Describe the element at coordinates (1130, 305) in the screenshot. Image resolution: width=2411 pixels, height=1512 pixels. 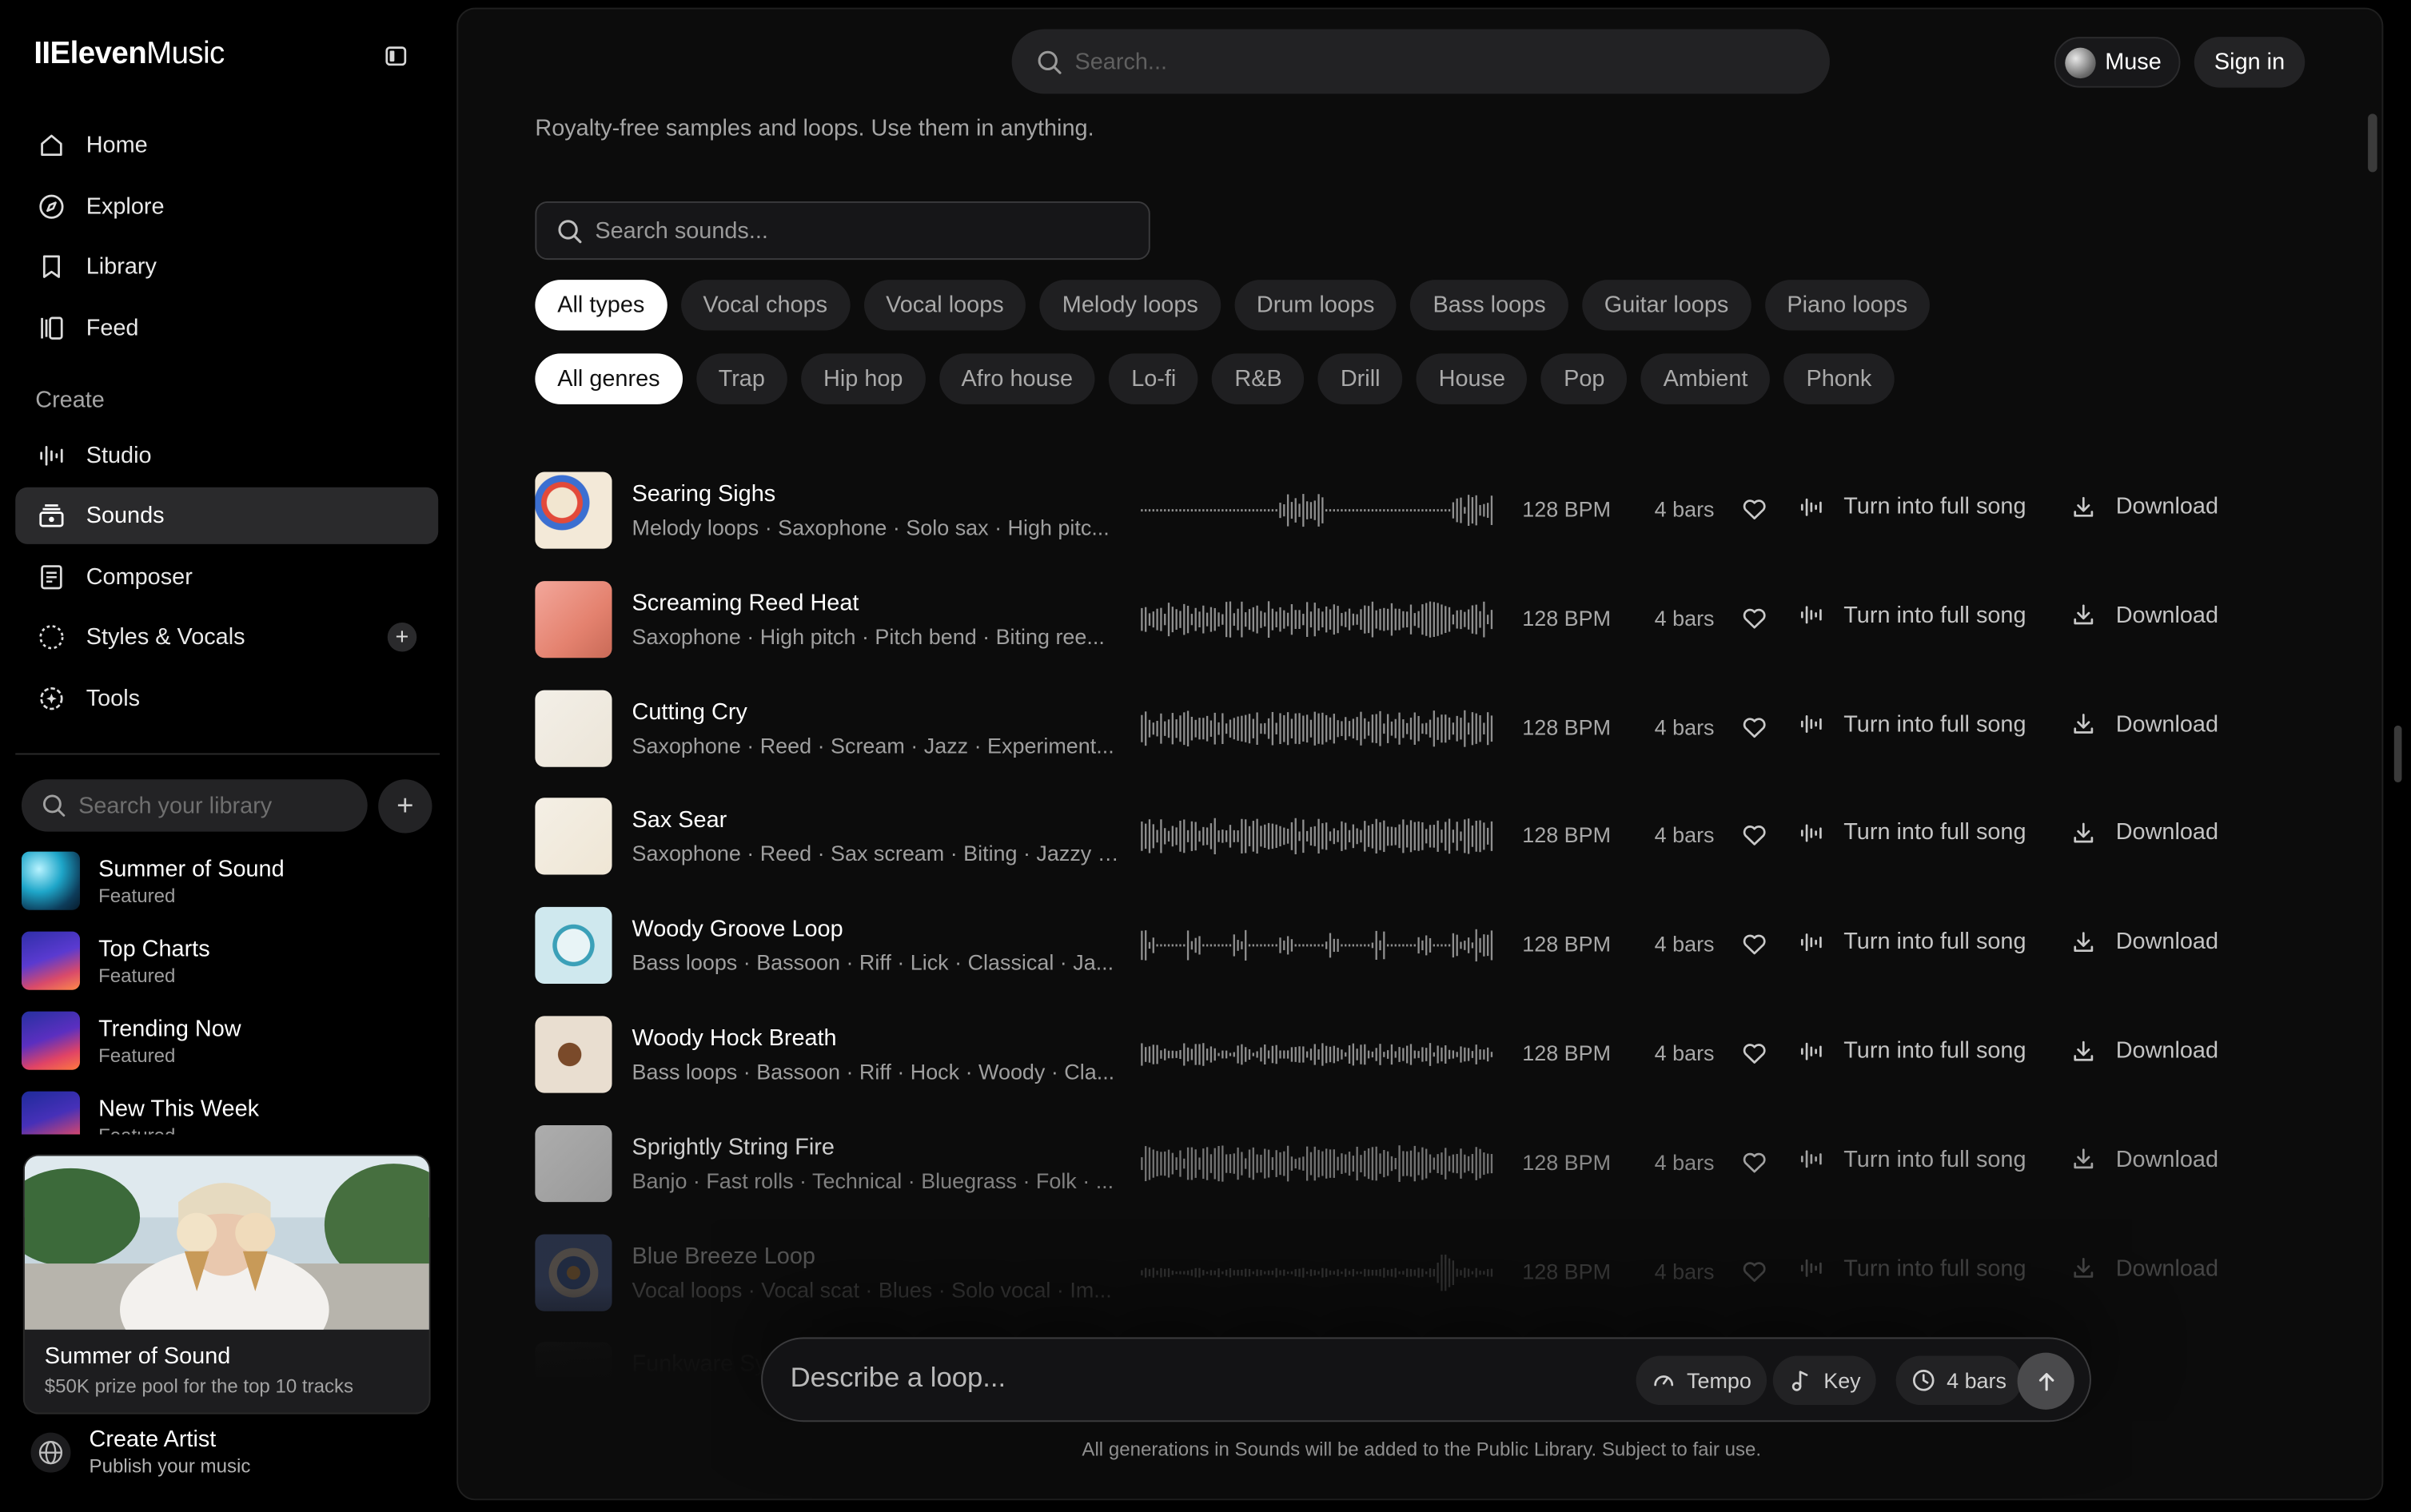
I see `type-chip: Melody loops` at that location.